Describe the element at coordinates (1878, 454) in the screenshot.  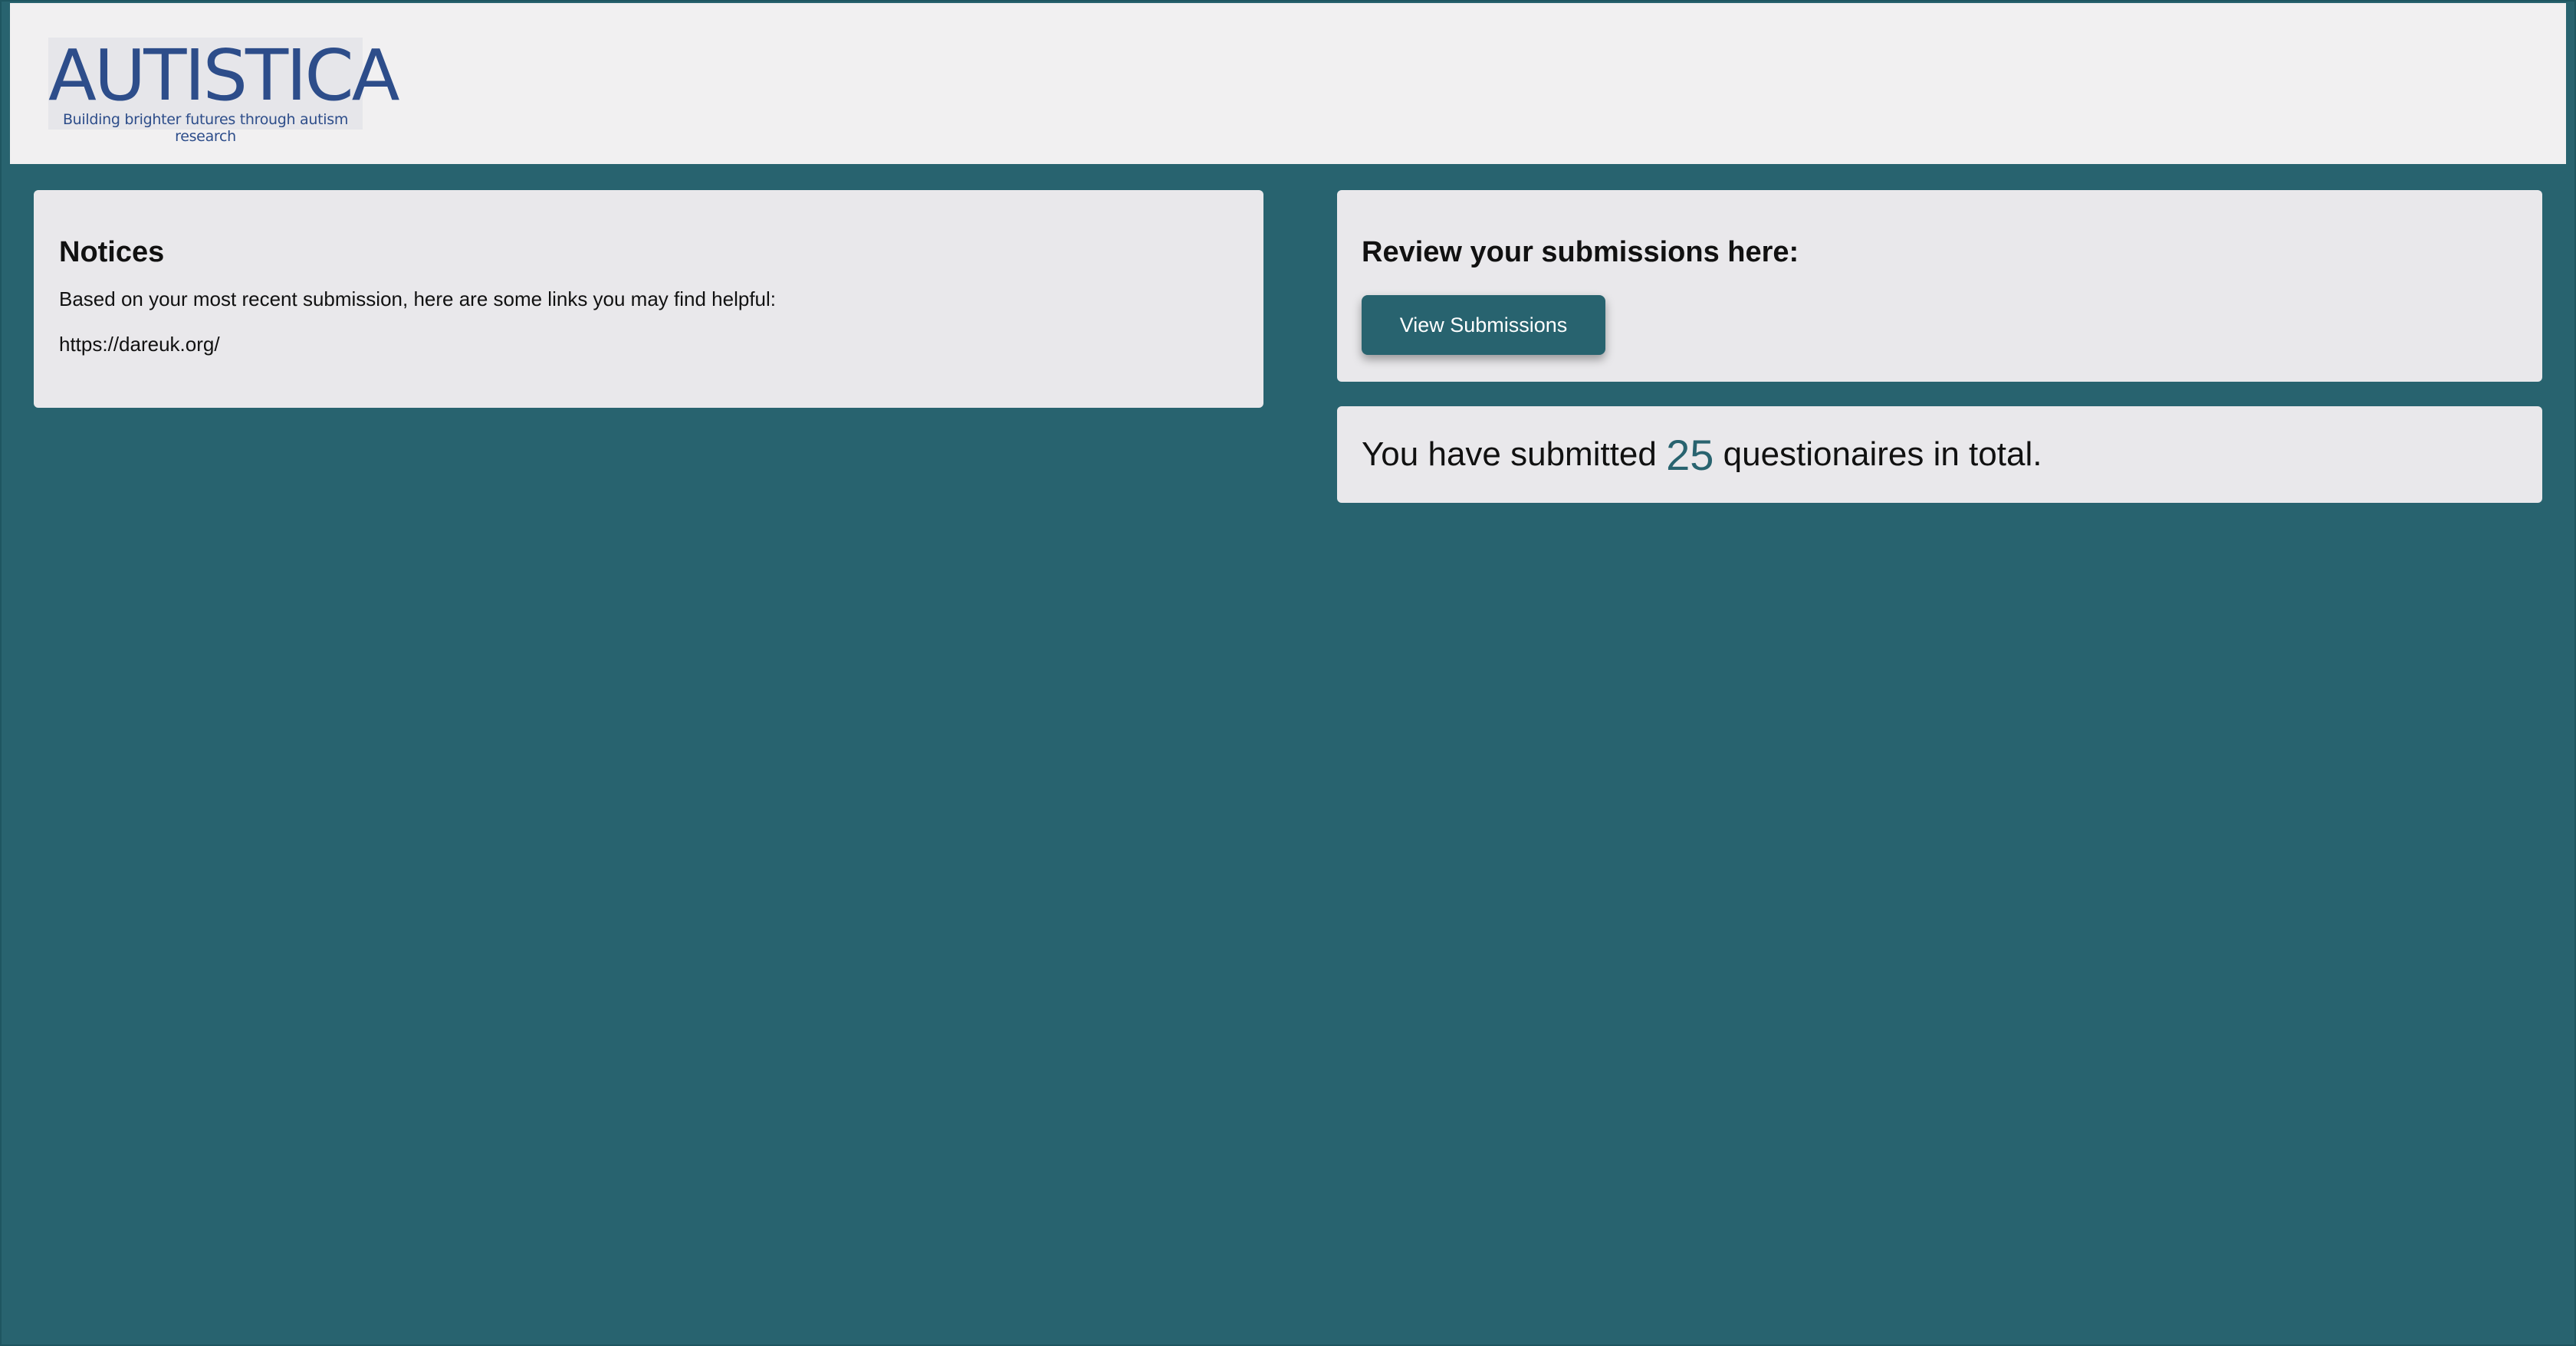
I see `total-suffix: questionaires in total.` at that location.